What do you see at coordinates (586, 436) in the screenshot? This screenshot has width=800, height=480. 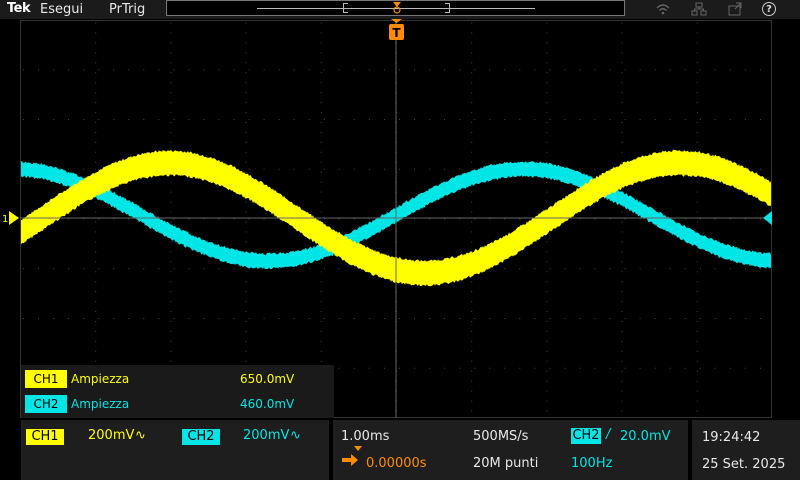 I see `trigger-source: CH2` at bounding box center [586, 436].